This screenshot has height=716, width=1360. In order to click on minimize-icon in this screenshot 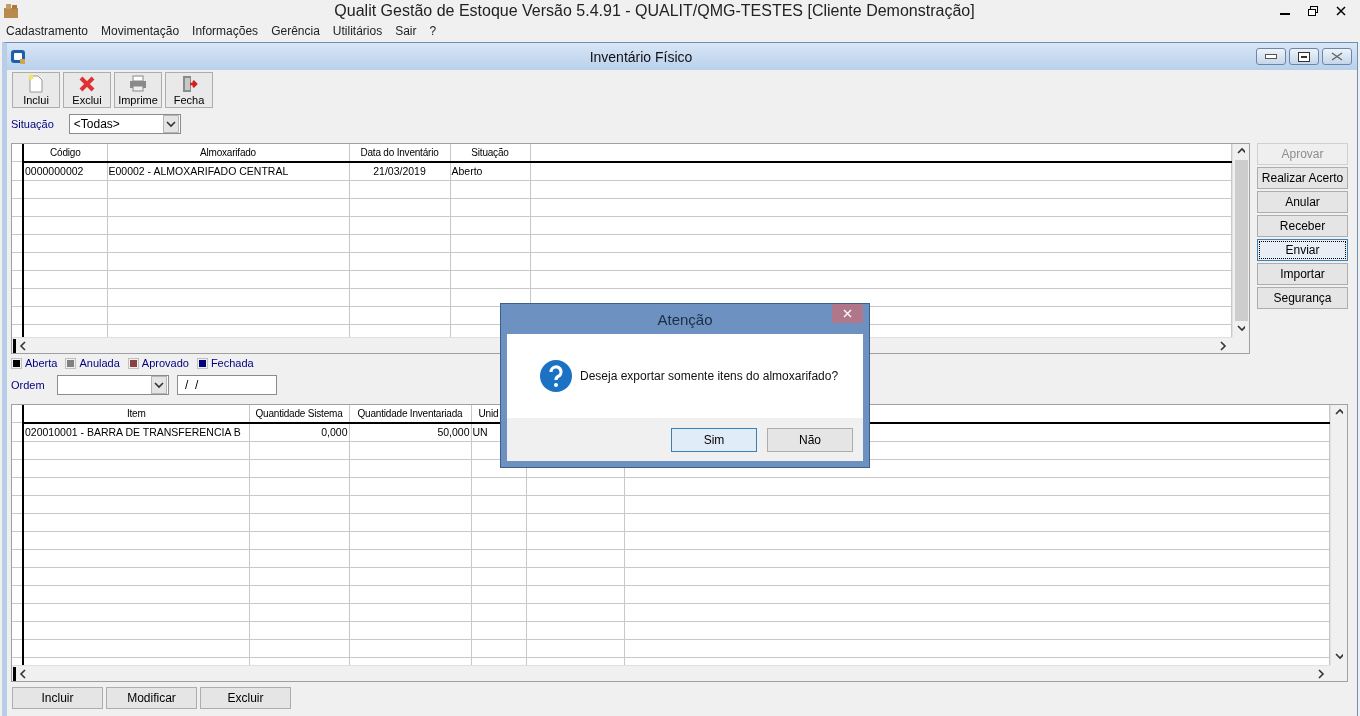, I will do `click(1271, 56)`.